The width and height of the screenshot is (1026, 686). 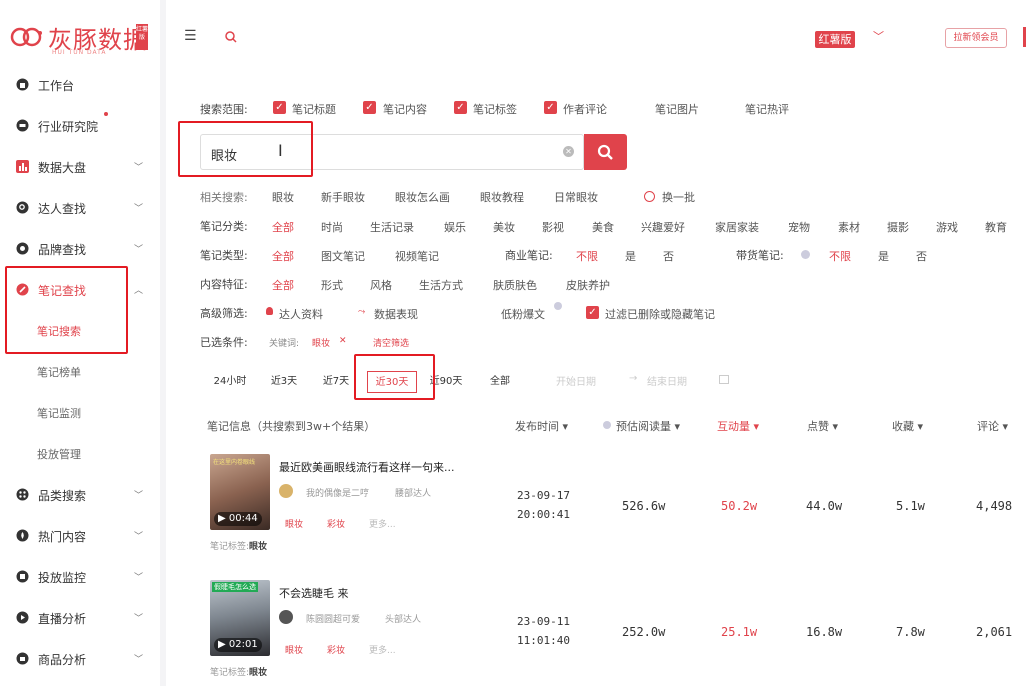 I want to click on author-name: 陈圆圆超可爱, so click(x=333, y=618).